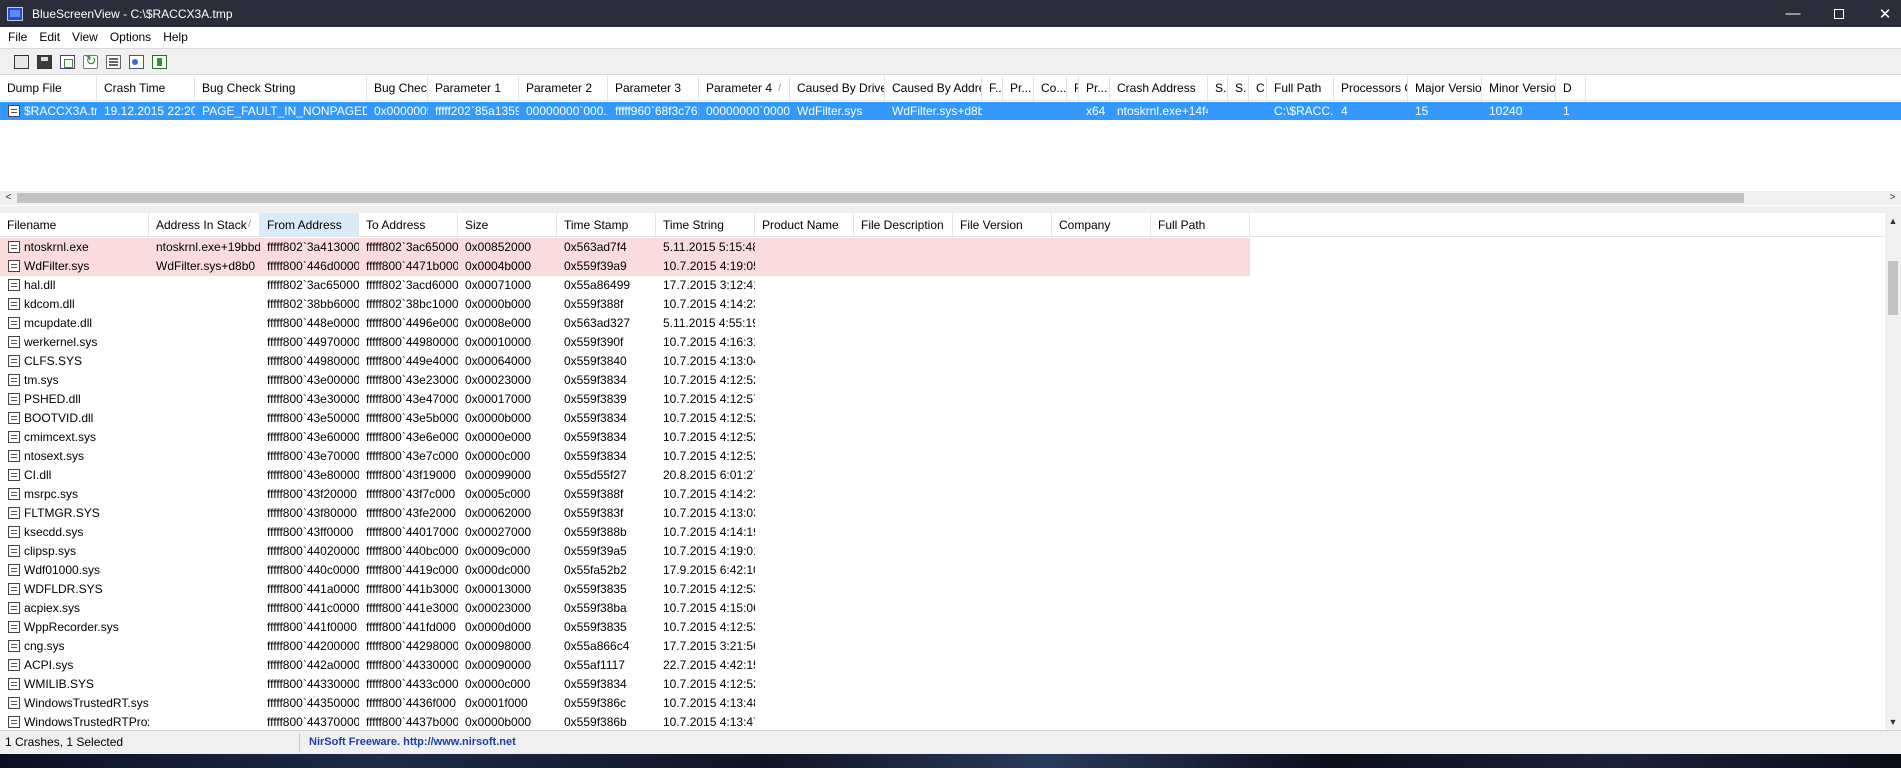 Image resolution: width=1901 pixels, height=768 pixels. I want to click on pane-splitter, so click(950, 209).